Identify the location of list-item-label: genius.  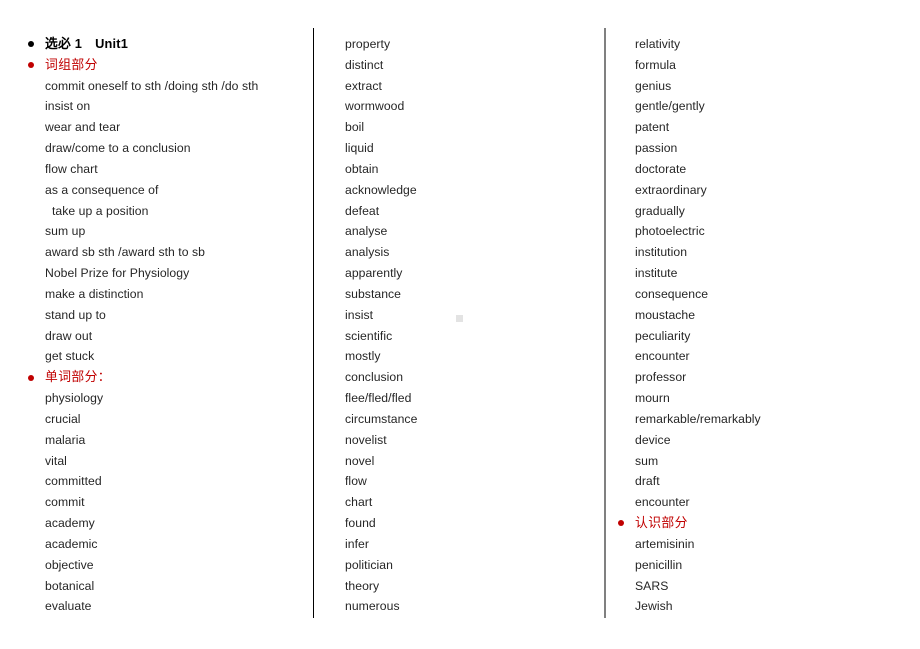
(653, 85).